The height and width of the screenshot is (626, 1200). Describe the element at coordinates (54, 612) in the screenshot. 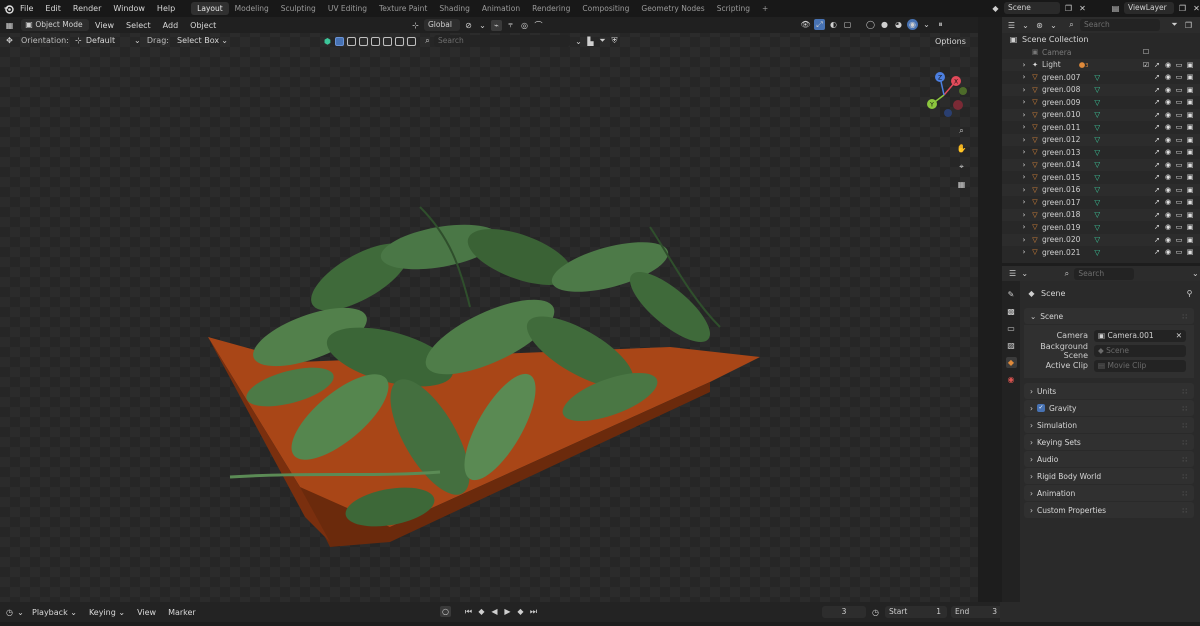

I see `timeline-menu-playback: Playback ⌄` at that location.